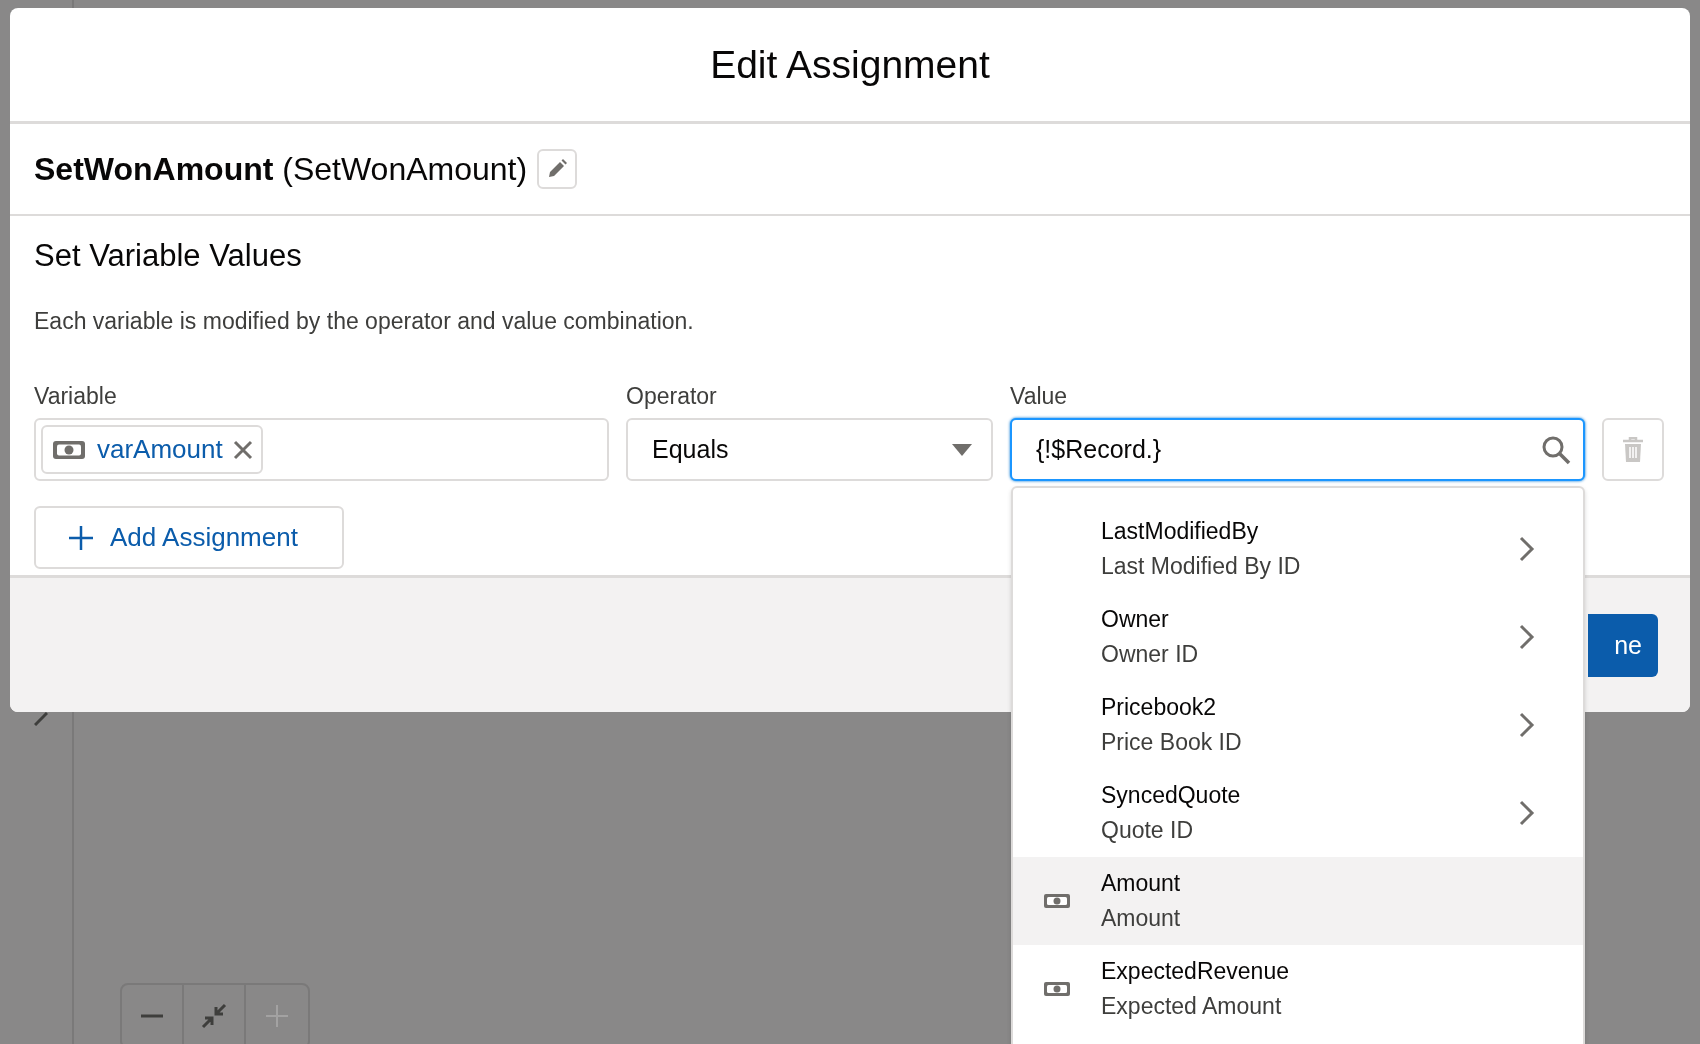 This screenshot has height=1044, width=1700. I want to click on operator-dropdown: Equals, so click(809, 449).